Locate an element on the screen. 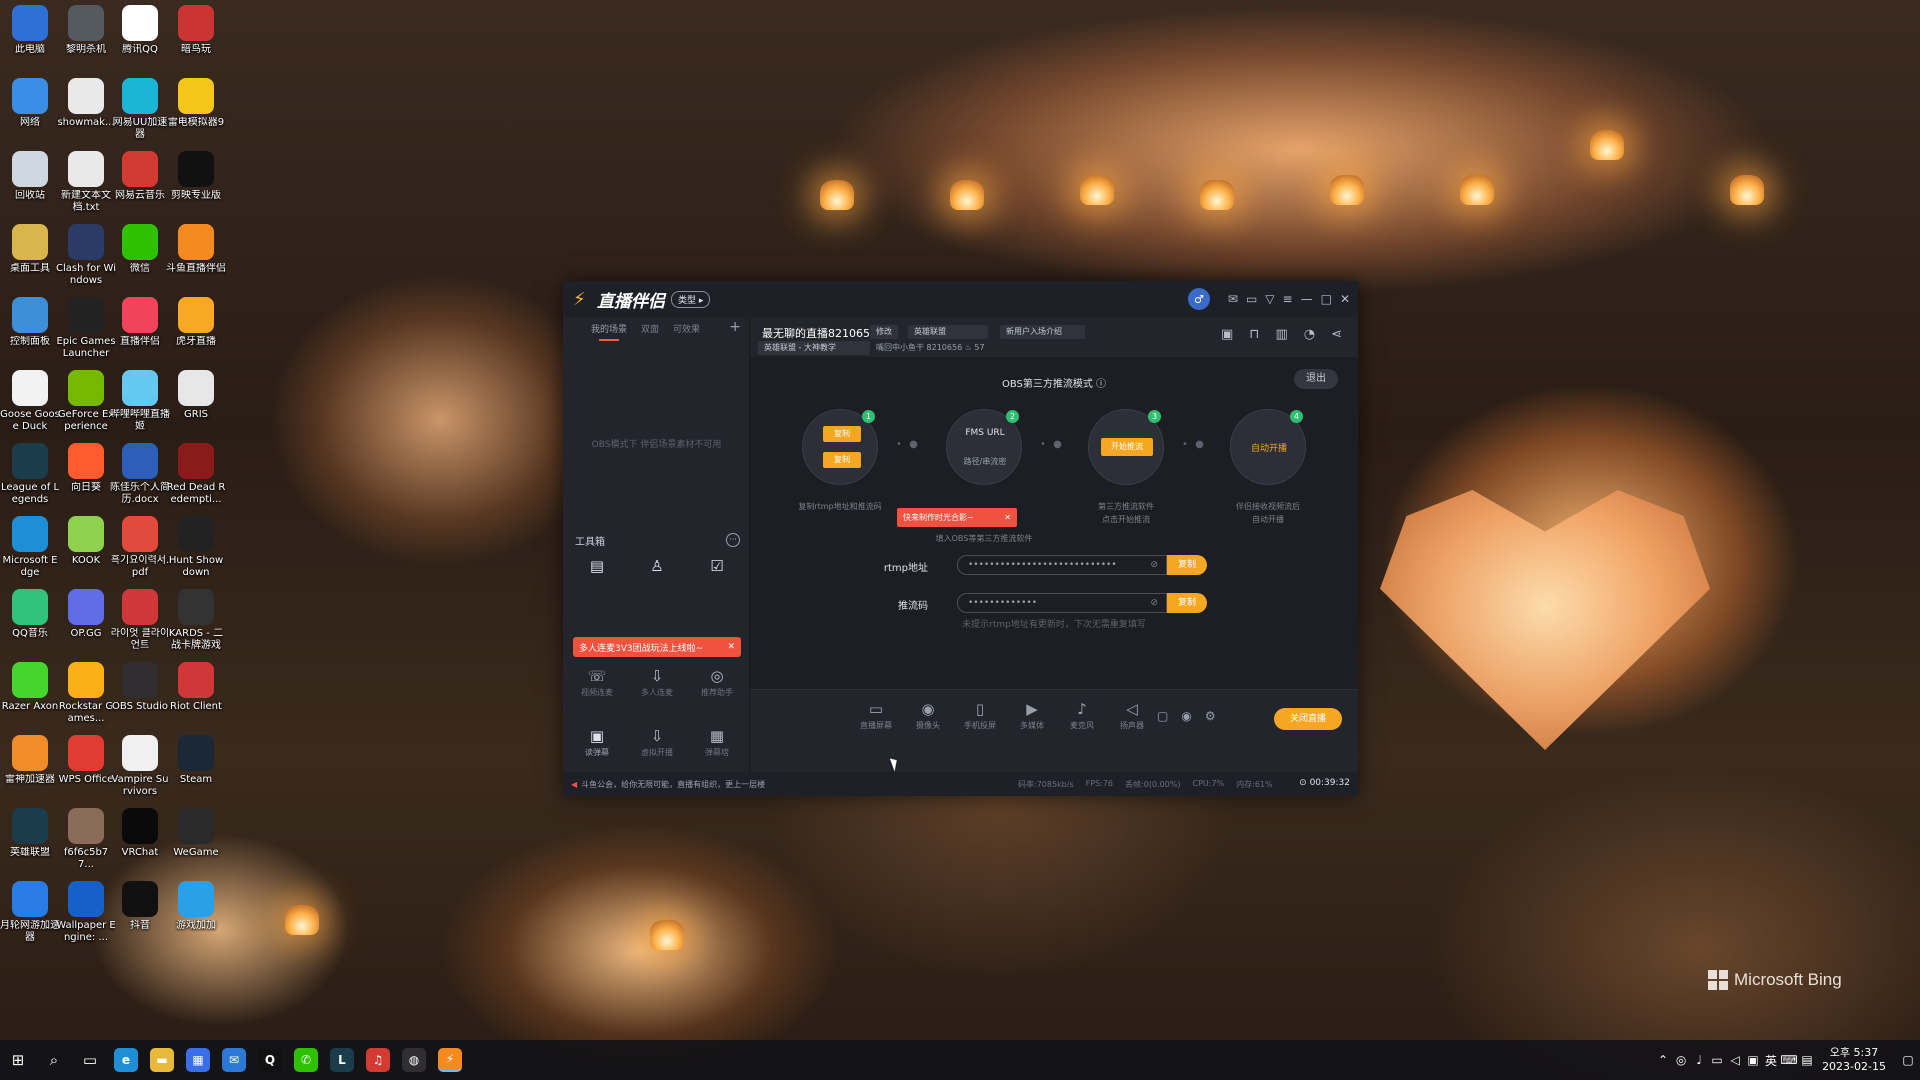  tray-volume-icon: ◁ is located at coordinates (1735, 1060).